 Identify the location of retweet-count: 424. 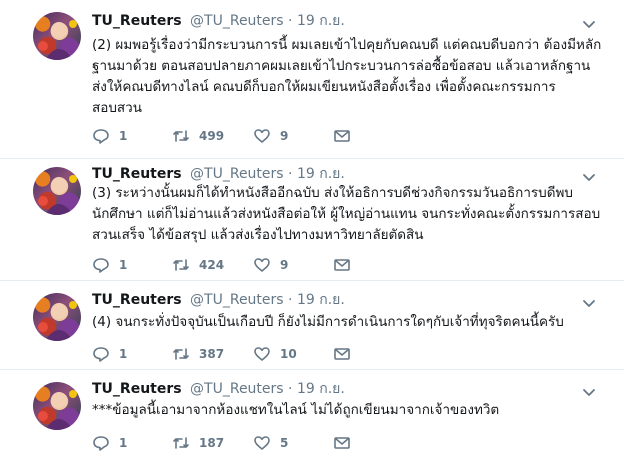
(212, 265).